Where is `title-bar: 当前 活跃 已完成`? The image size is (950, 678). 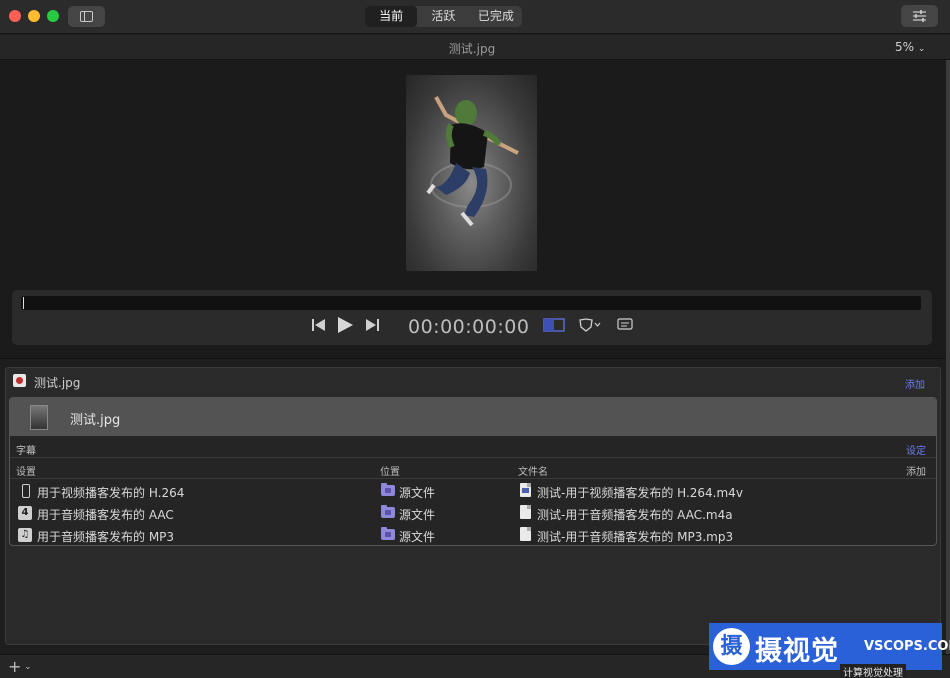 title-bar: 当前 活跃 已完成 is located at coordinates (475, 17).